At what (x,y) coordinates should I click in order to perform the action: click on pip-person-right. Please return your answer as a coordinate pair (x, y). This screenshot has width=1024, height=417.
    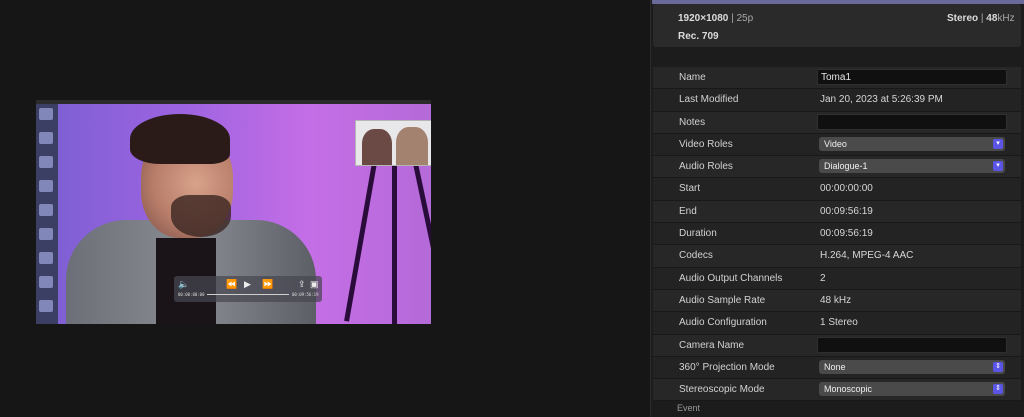
    Looking at the image, I should click on (412, 146).